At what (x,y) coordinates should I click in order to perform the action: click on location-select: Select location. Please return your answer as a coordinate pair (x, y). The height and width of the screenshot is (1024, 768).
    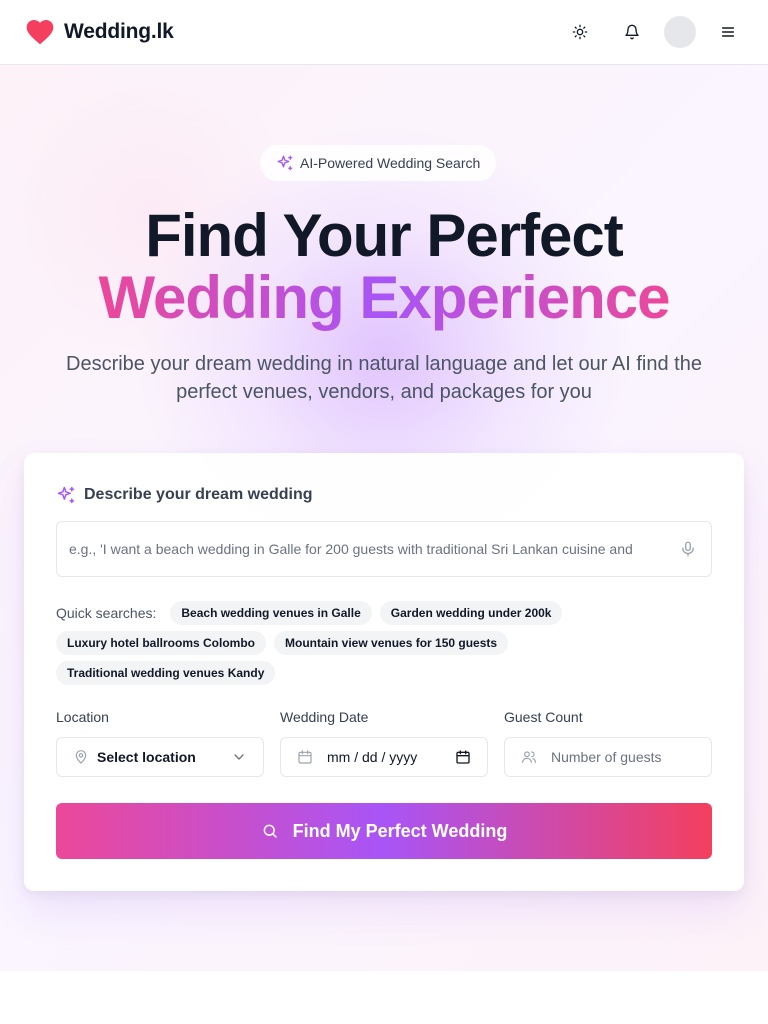
    Looking at the image, I should click on (160, 757).